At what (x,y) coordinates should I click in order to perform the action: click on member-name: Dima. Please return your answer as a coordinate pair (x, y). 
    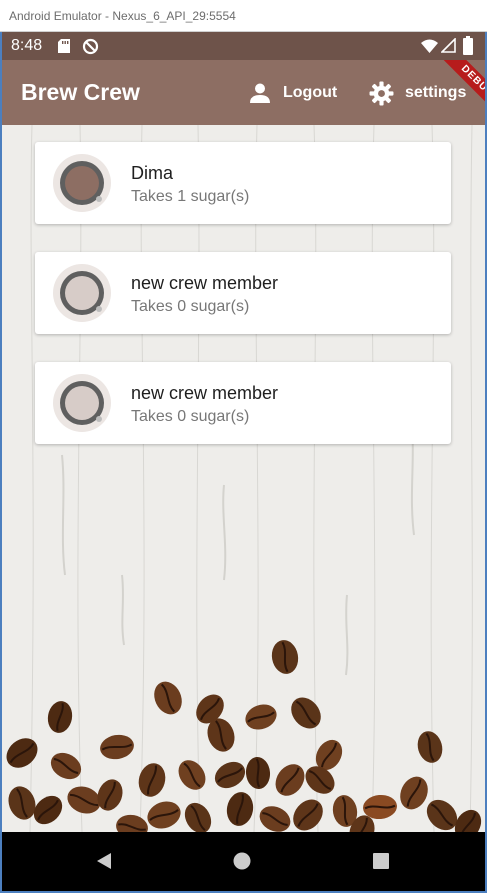
    Looking at the image, I should click on (152, 173).